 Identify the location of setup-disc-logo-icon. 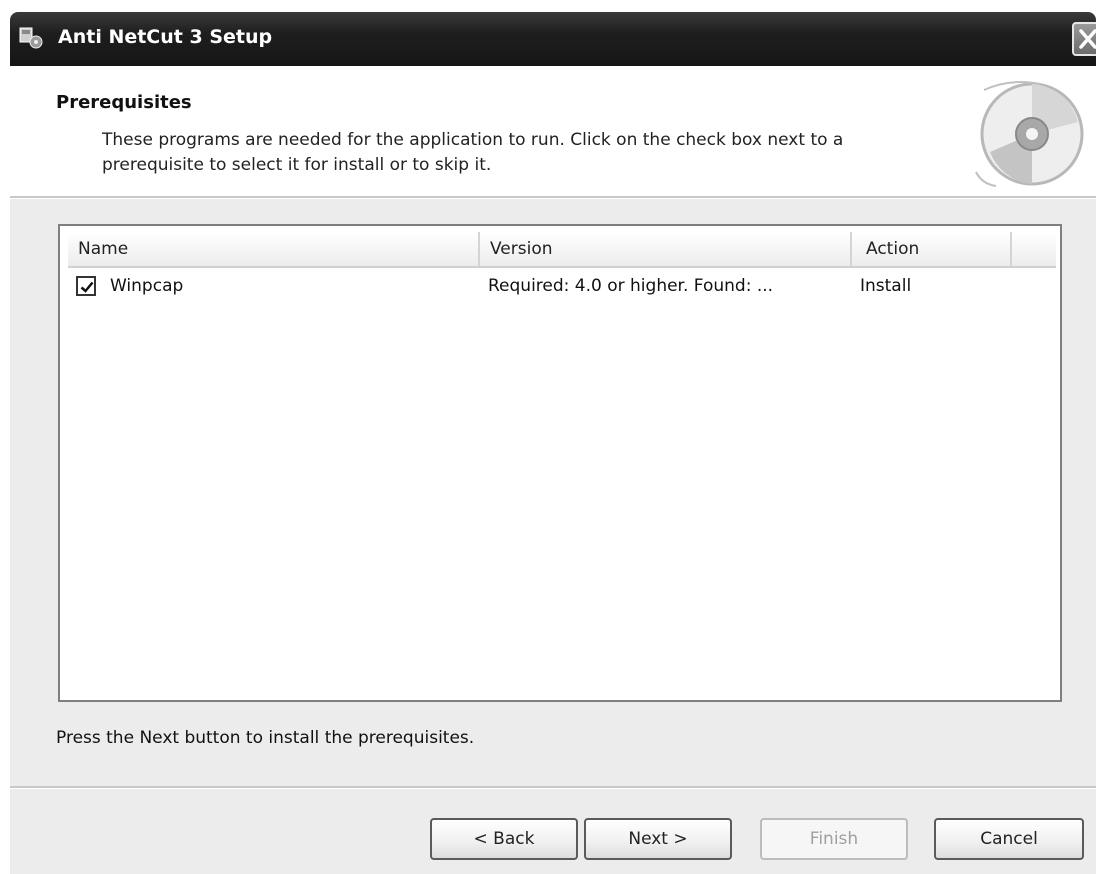
(1029, 131).